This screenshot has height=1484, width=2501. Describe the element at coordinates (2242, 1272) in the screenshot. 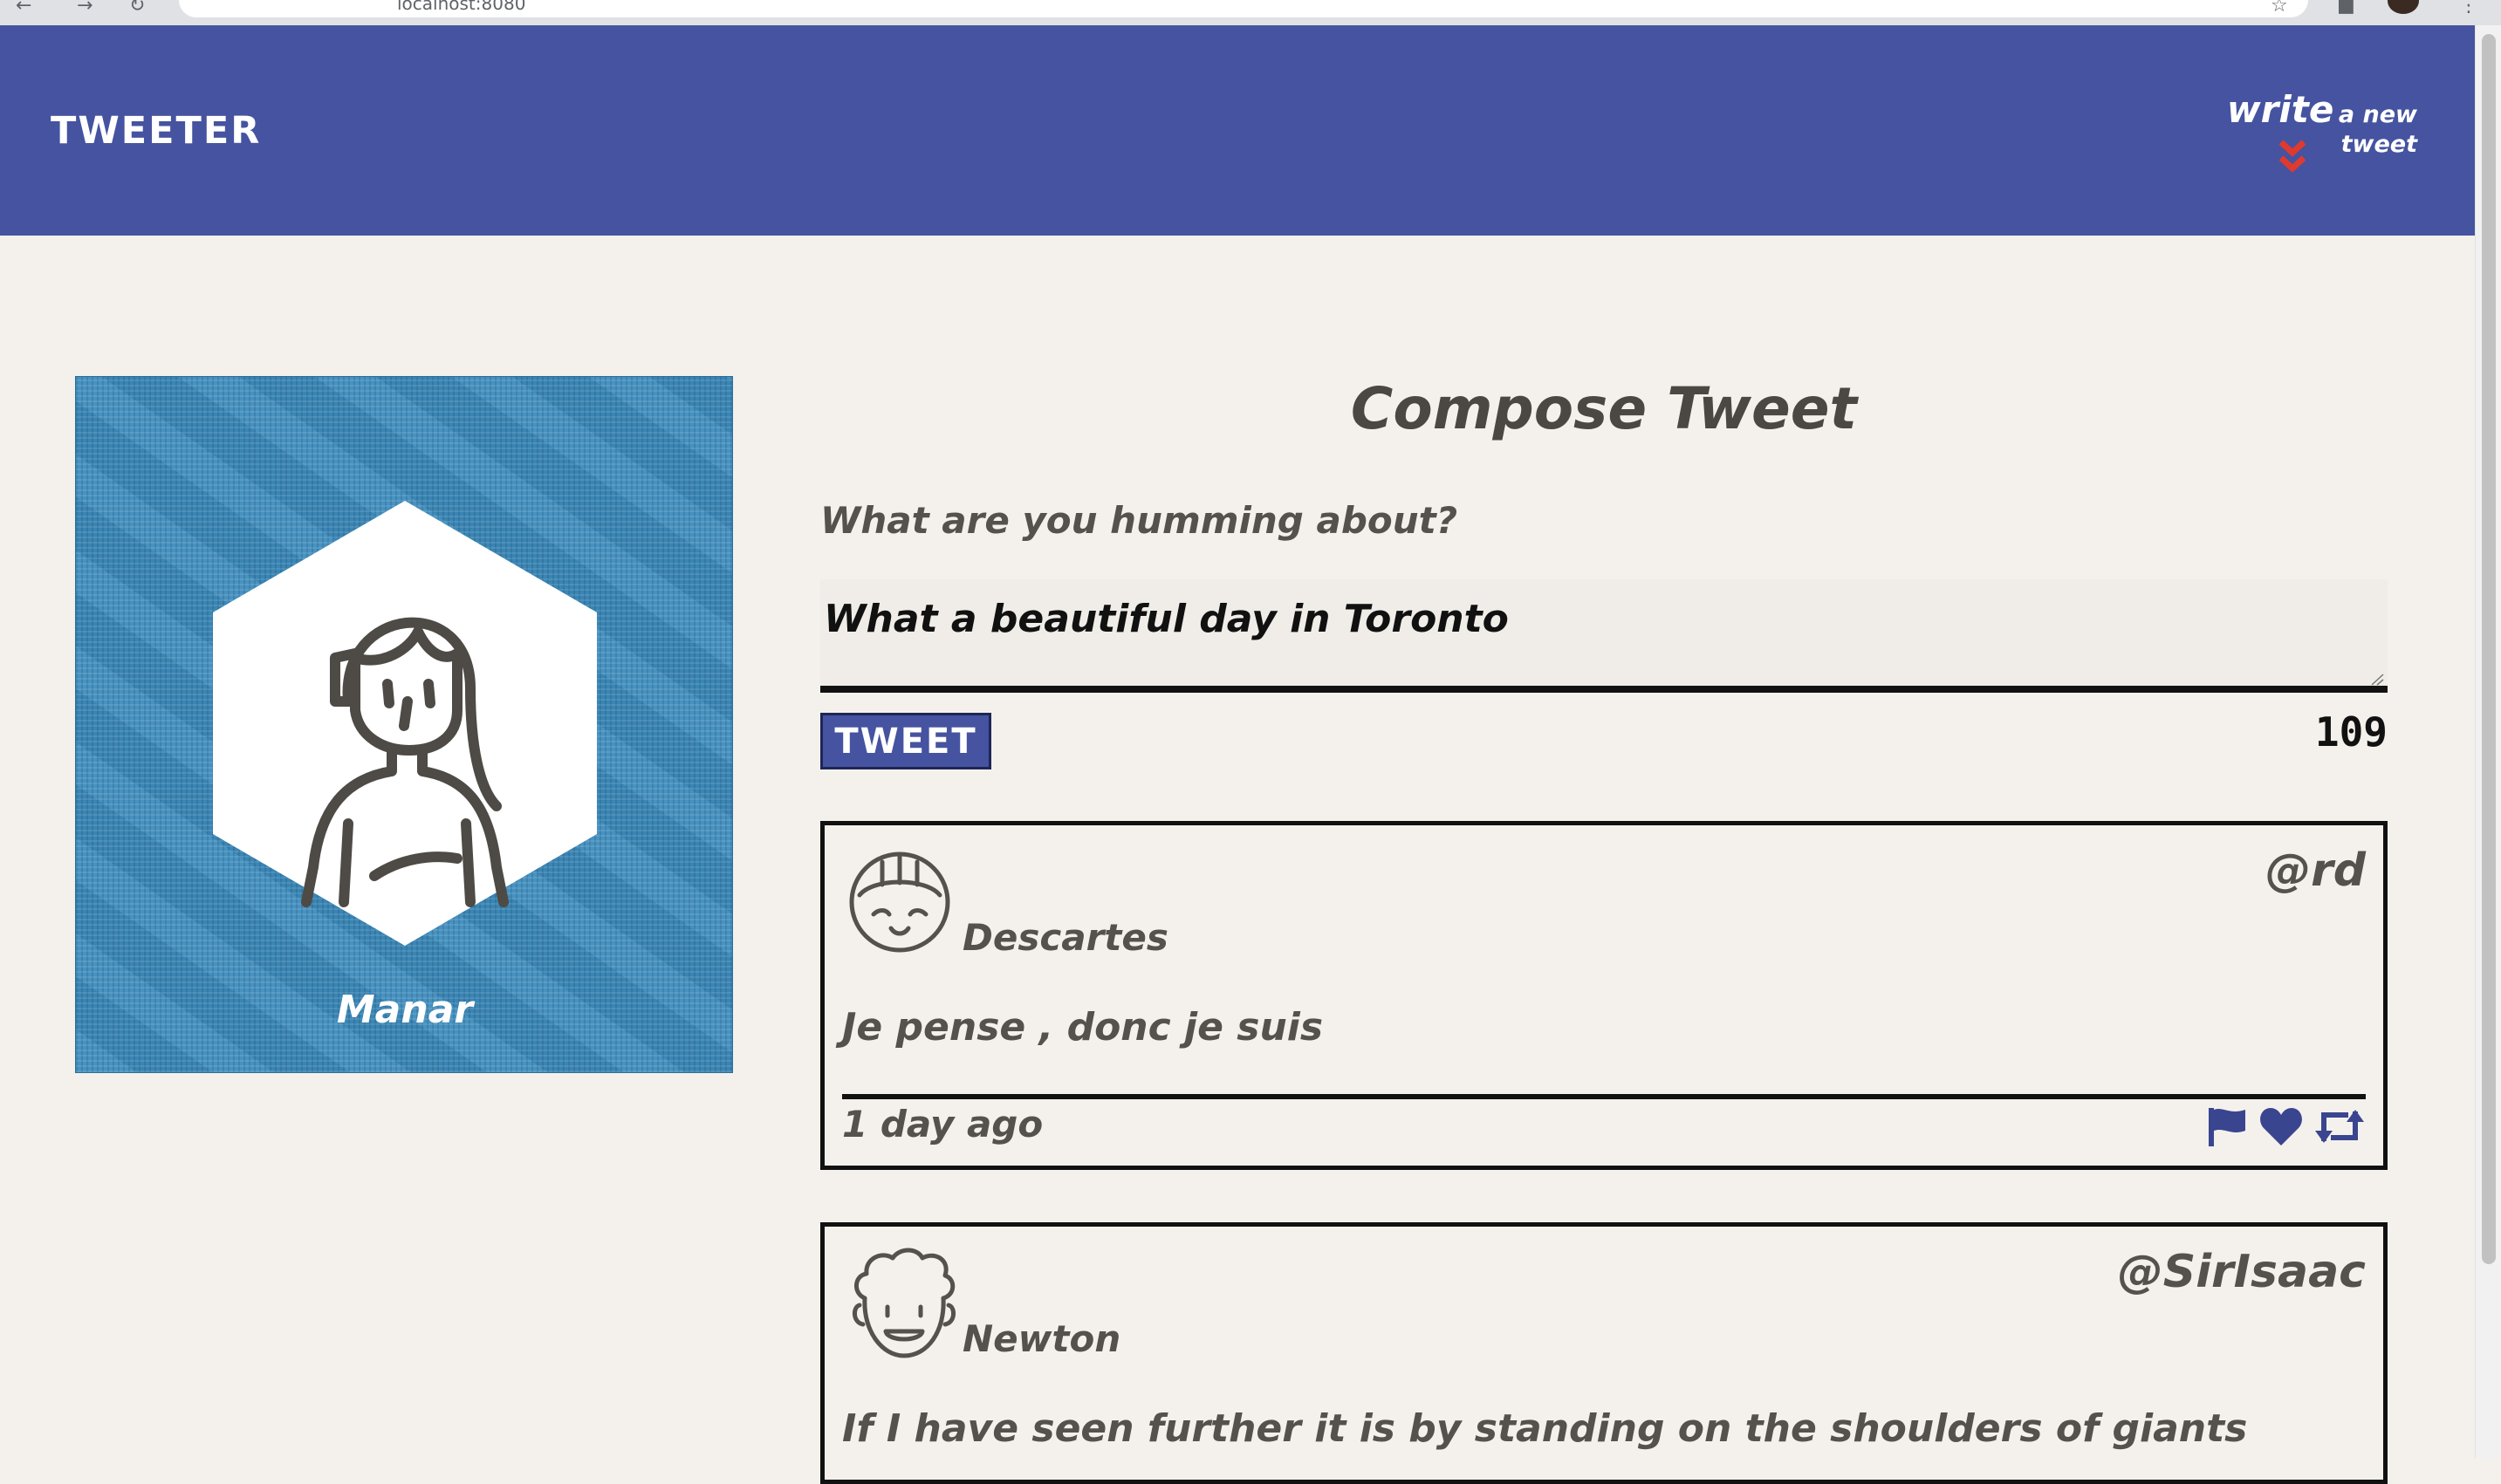

I see `tweet-handle: @SirIsaac` at that location.